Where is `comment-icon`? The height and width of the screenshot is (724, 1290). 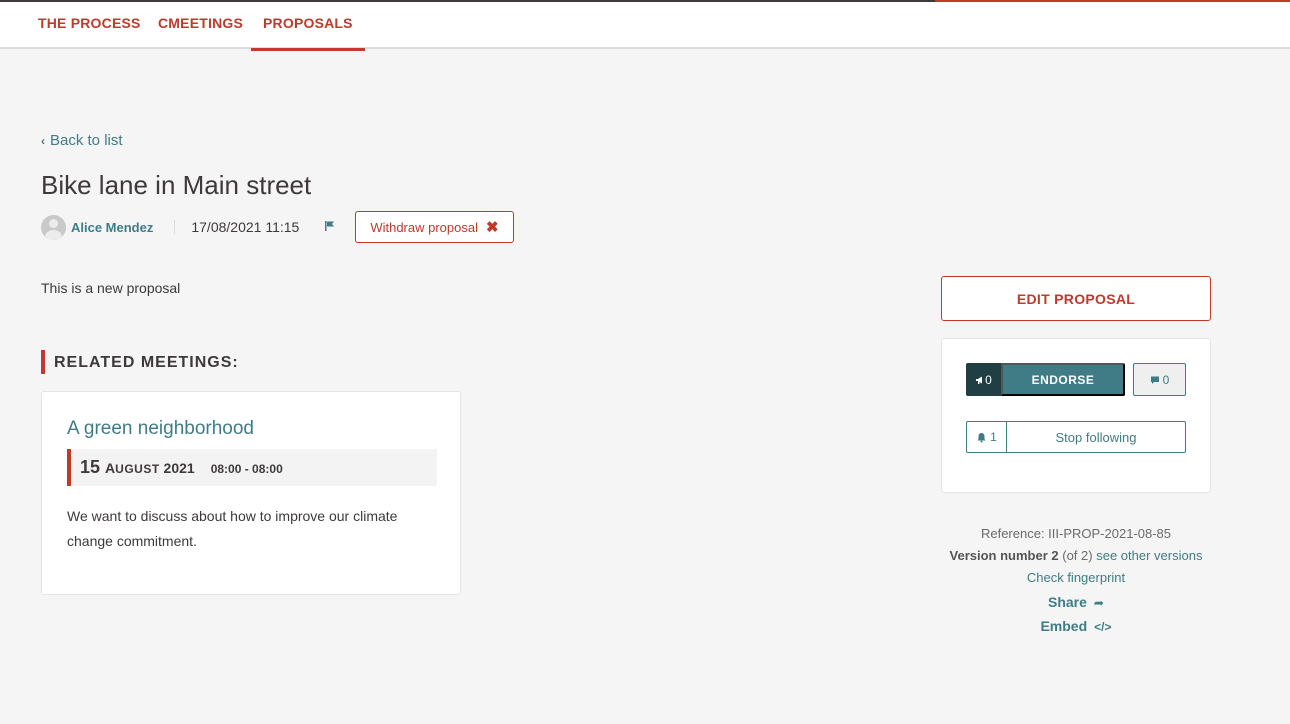 comment-icon is located at coordinates (1154, 380).